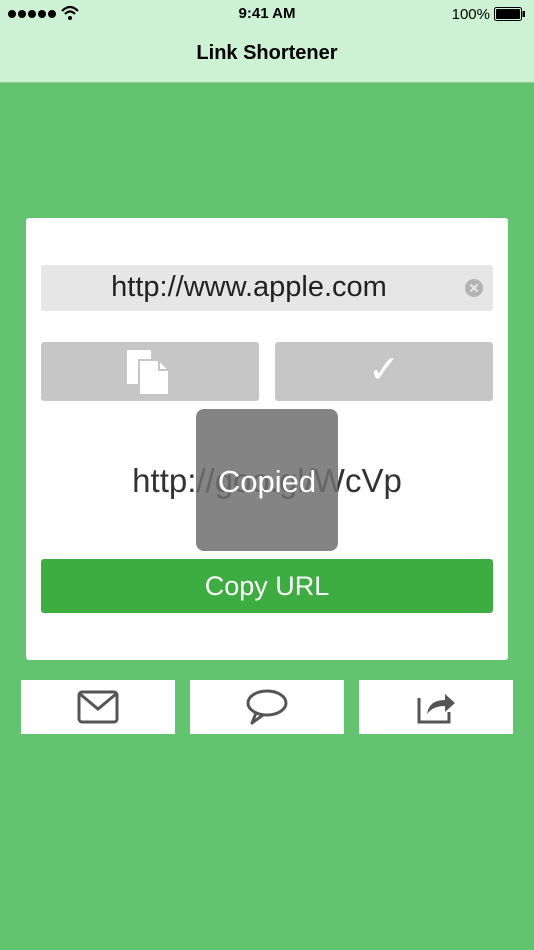 This screenshot has width=534, height=950. I want to click on message-button, so click(267, 707).